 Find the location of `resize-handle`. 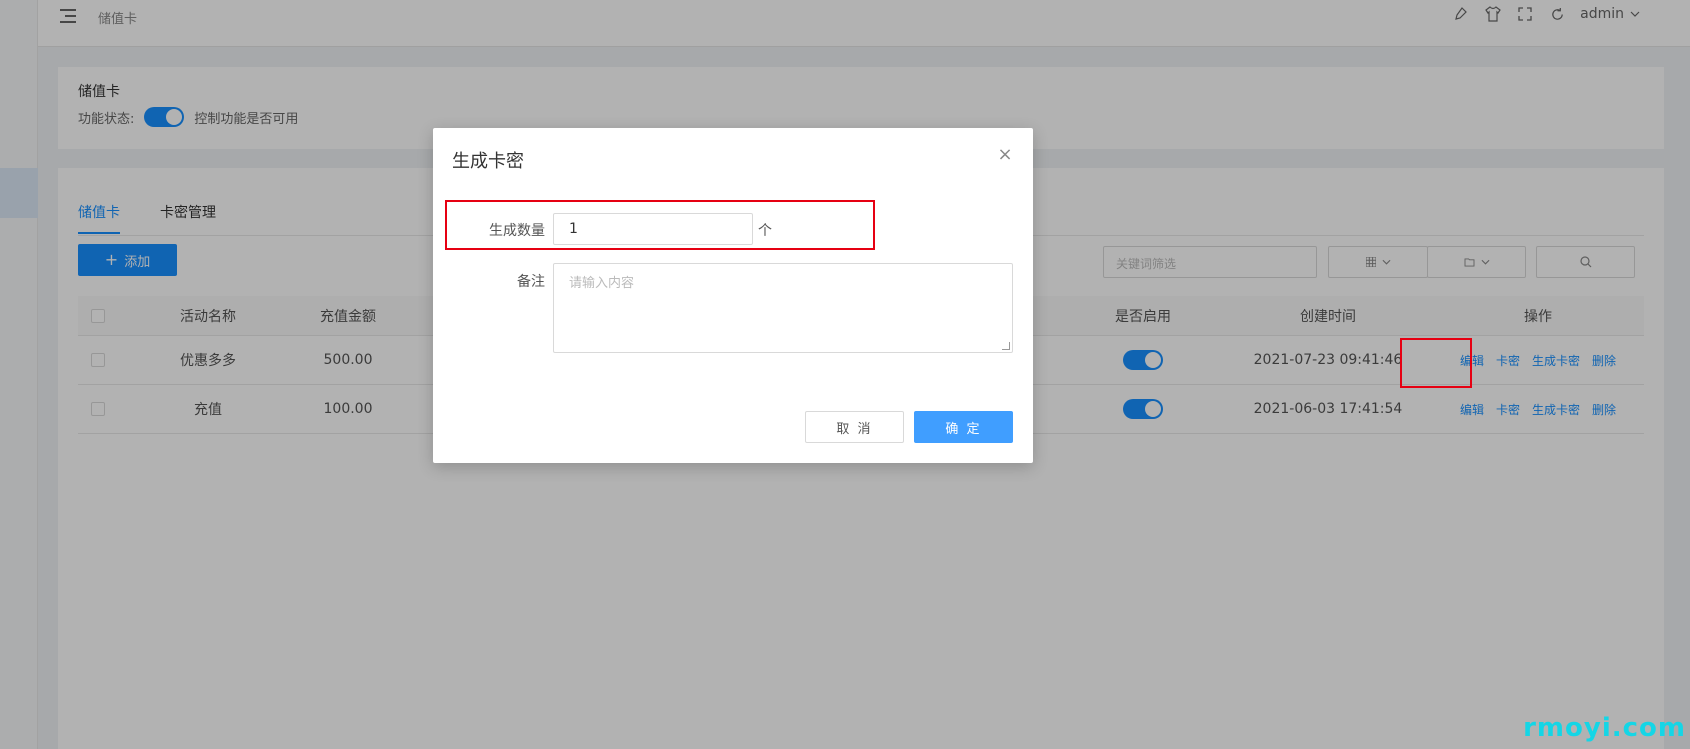

resize-handle is located at coordinates (1006, 346).